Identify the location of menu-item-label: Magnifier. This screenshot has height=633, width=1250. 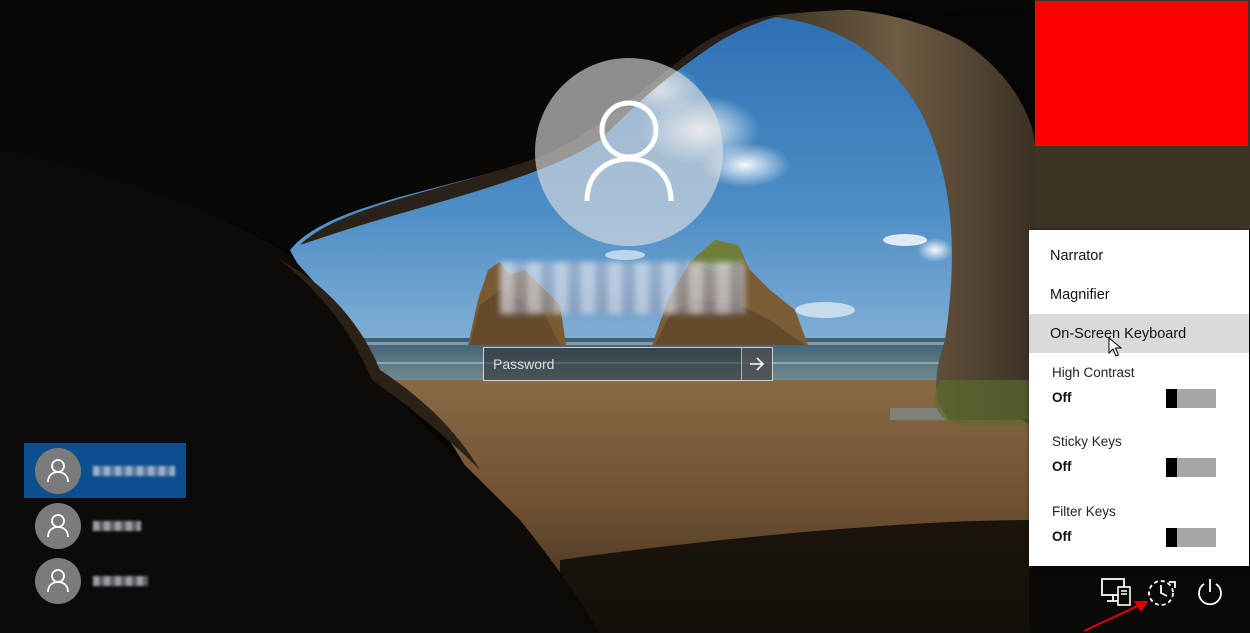
(1080, 294).